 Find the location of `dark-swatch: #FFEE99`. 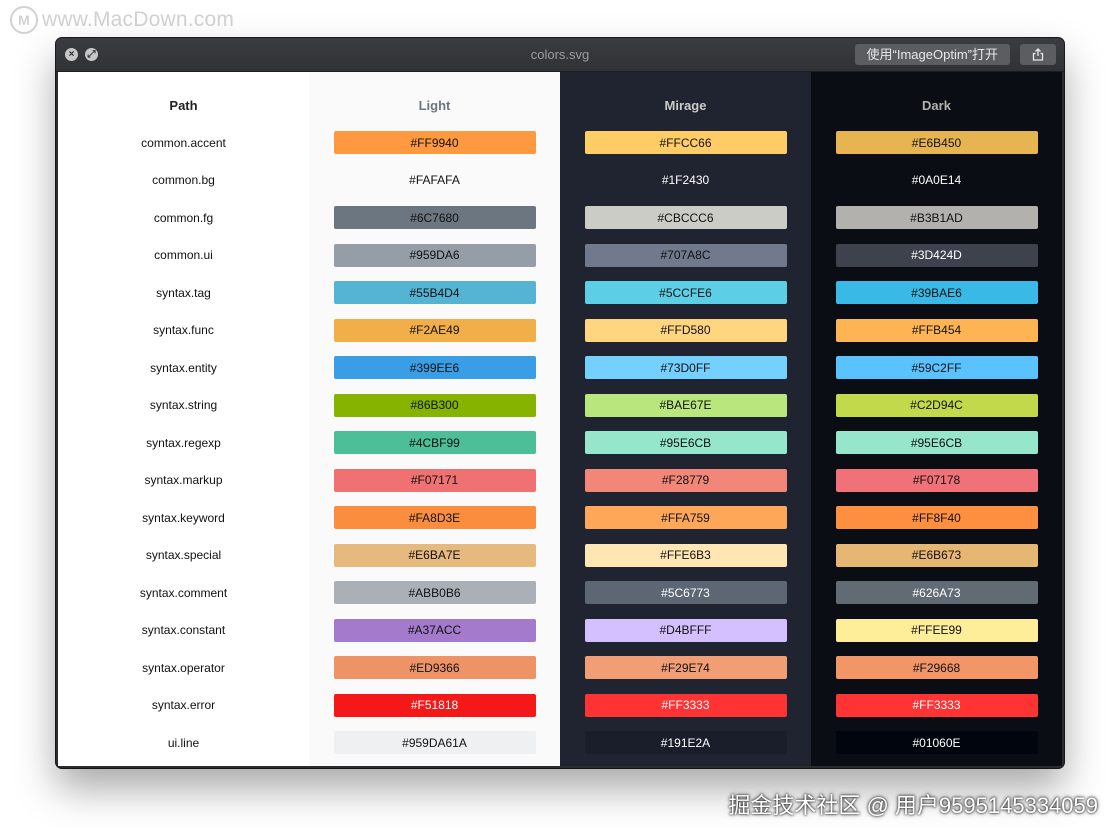

dark-swatch: #FFEE99 is located at coordinates (936, 630).